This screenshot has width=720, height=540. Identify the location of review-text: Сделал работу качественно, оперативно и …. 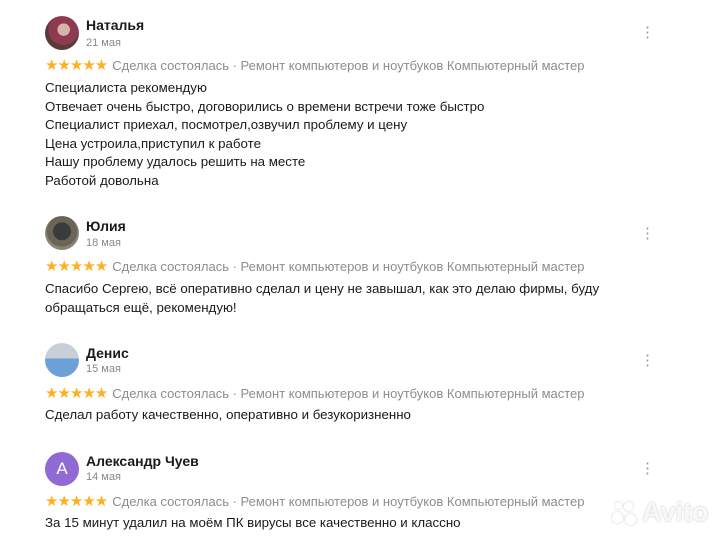
(345, 415).